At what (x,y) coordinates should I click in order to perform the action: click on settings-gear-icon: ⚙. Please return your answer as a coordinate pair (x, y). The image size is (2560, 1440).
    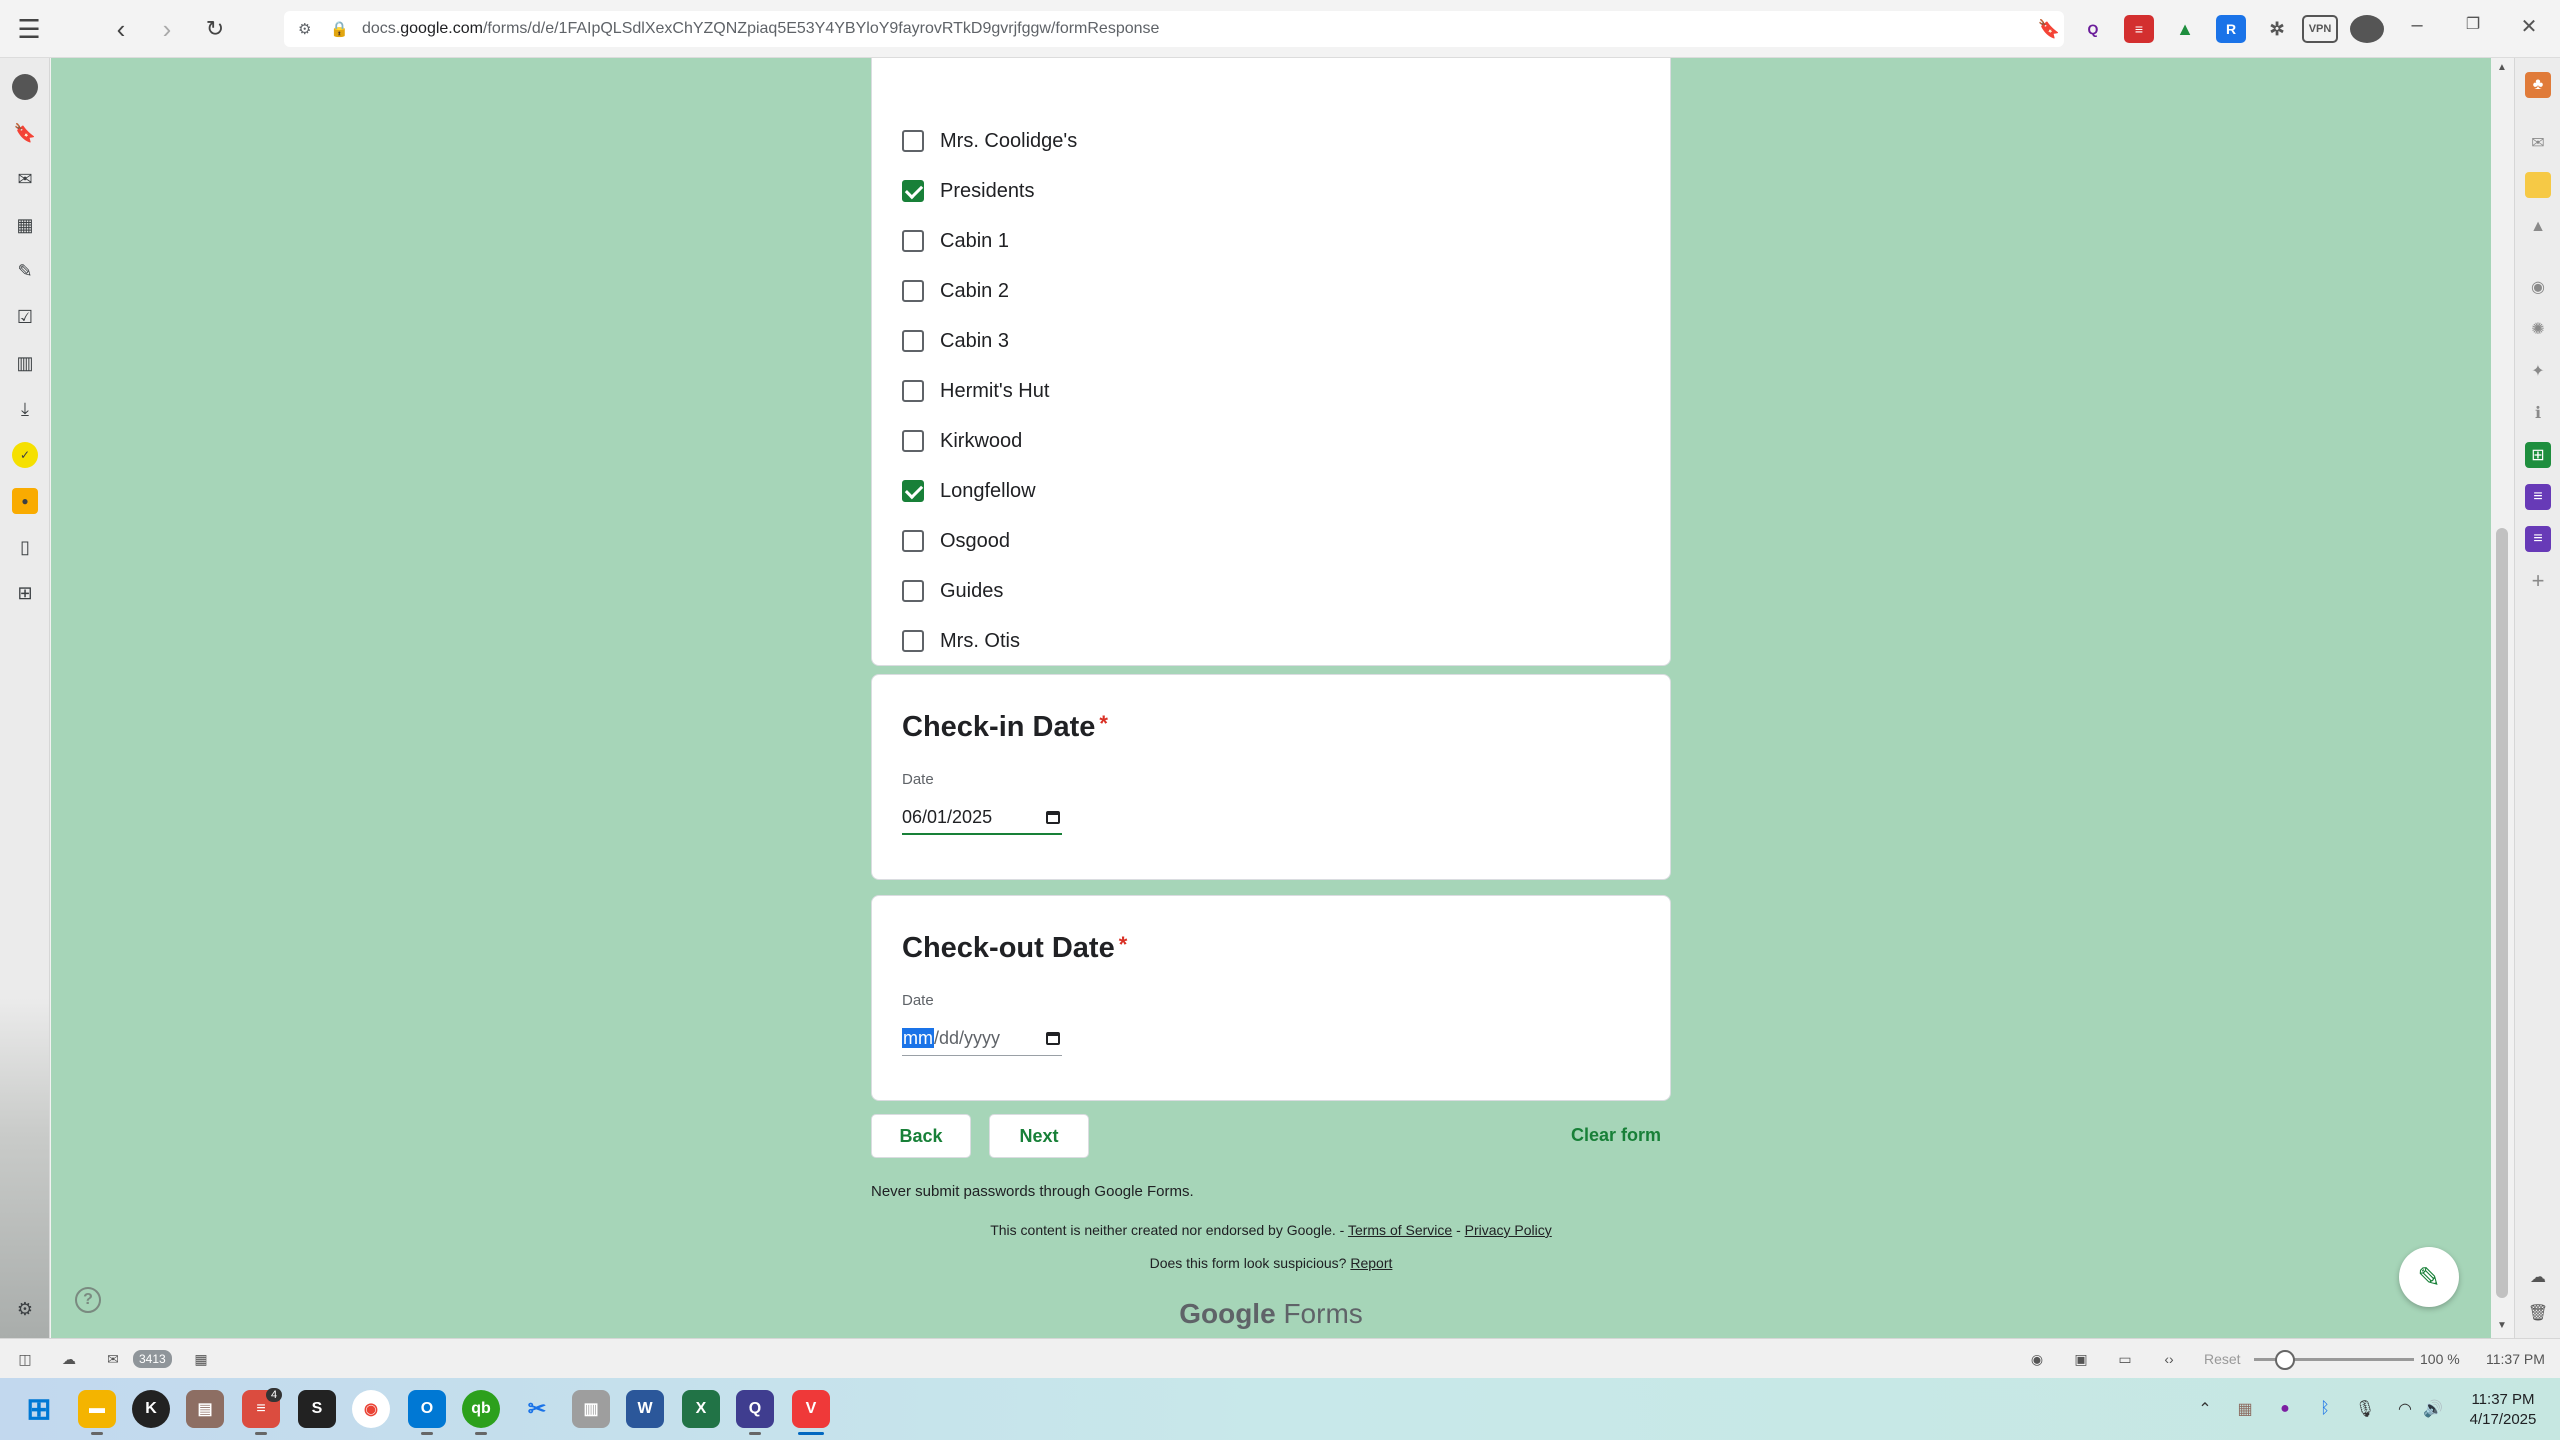
    Looking at the image, I should click on (25, 1309).